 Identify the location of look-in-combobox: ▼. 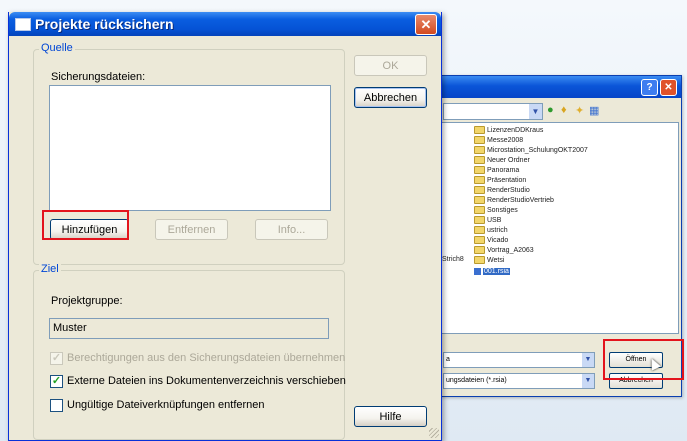
(493, 111).